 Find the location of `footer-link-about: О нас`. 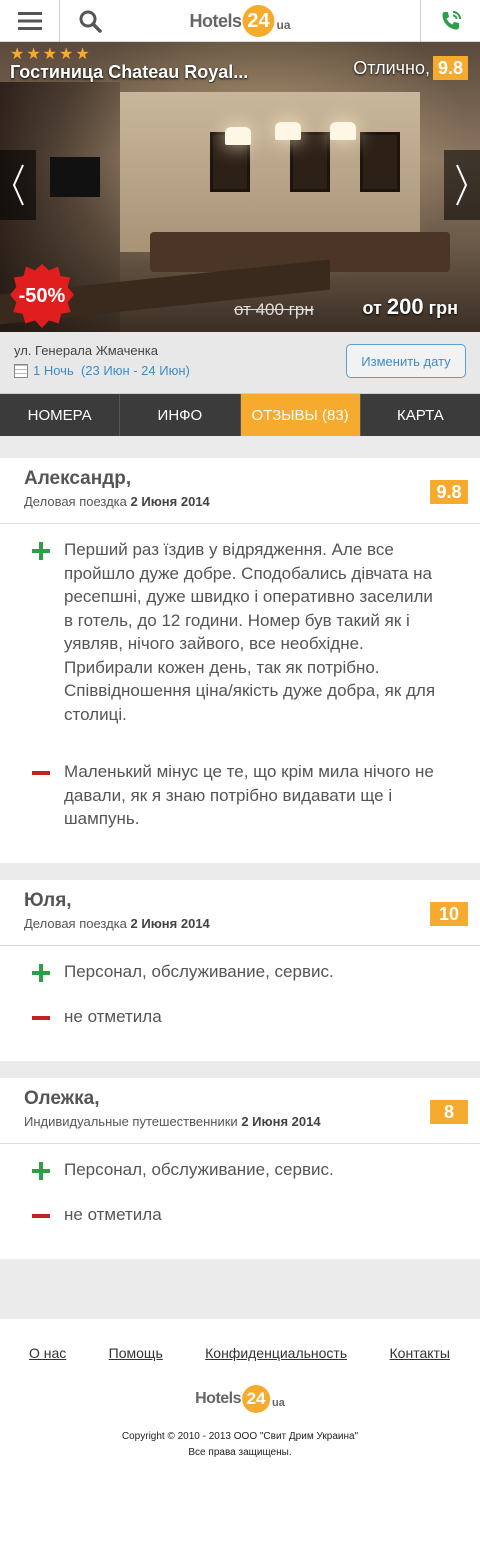

footer-link-about: О нас is located at coordinates (47, 1353).